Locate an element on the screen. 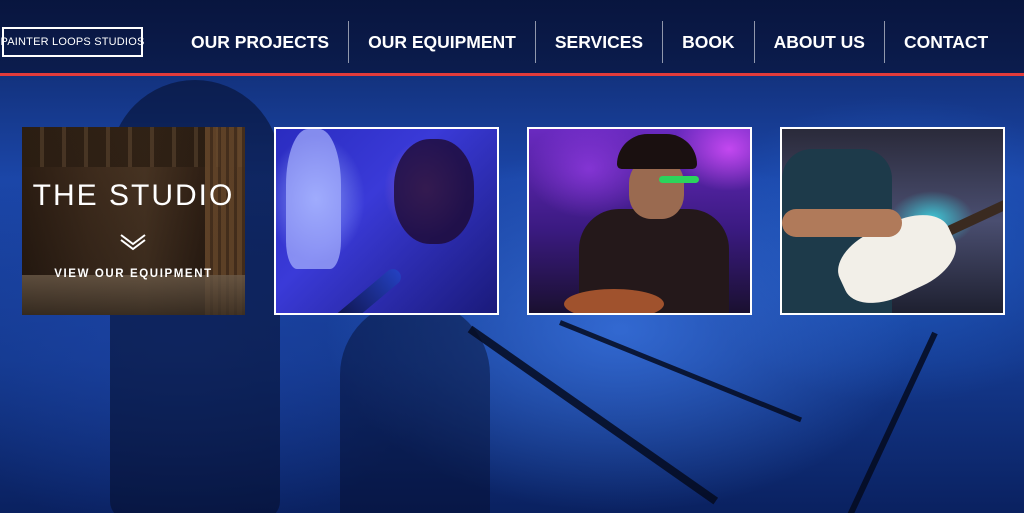  nav-item-our-projects: OUR PROJECTS is located at coordinates (260, 42).